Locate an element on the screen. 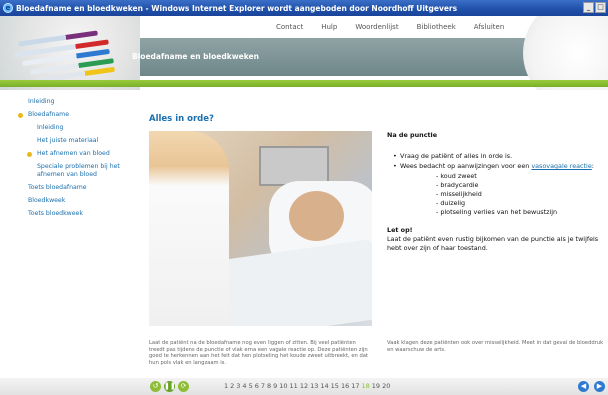  sidebar-subitem-afnemen-bloed: Het afnemen van bloed is located at coordinates (65, 154).